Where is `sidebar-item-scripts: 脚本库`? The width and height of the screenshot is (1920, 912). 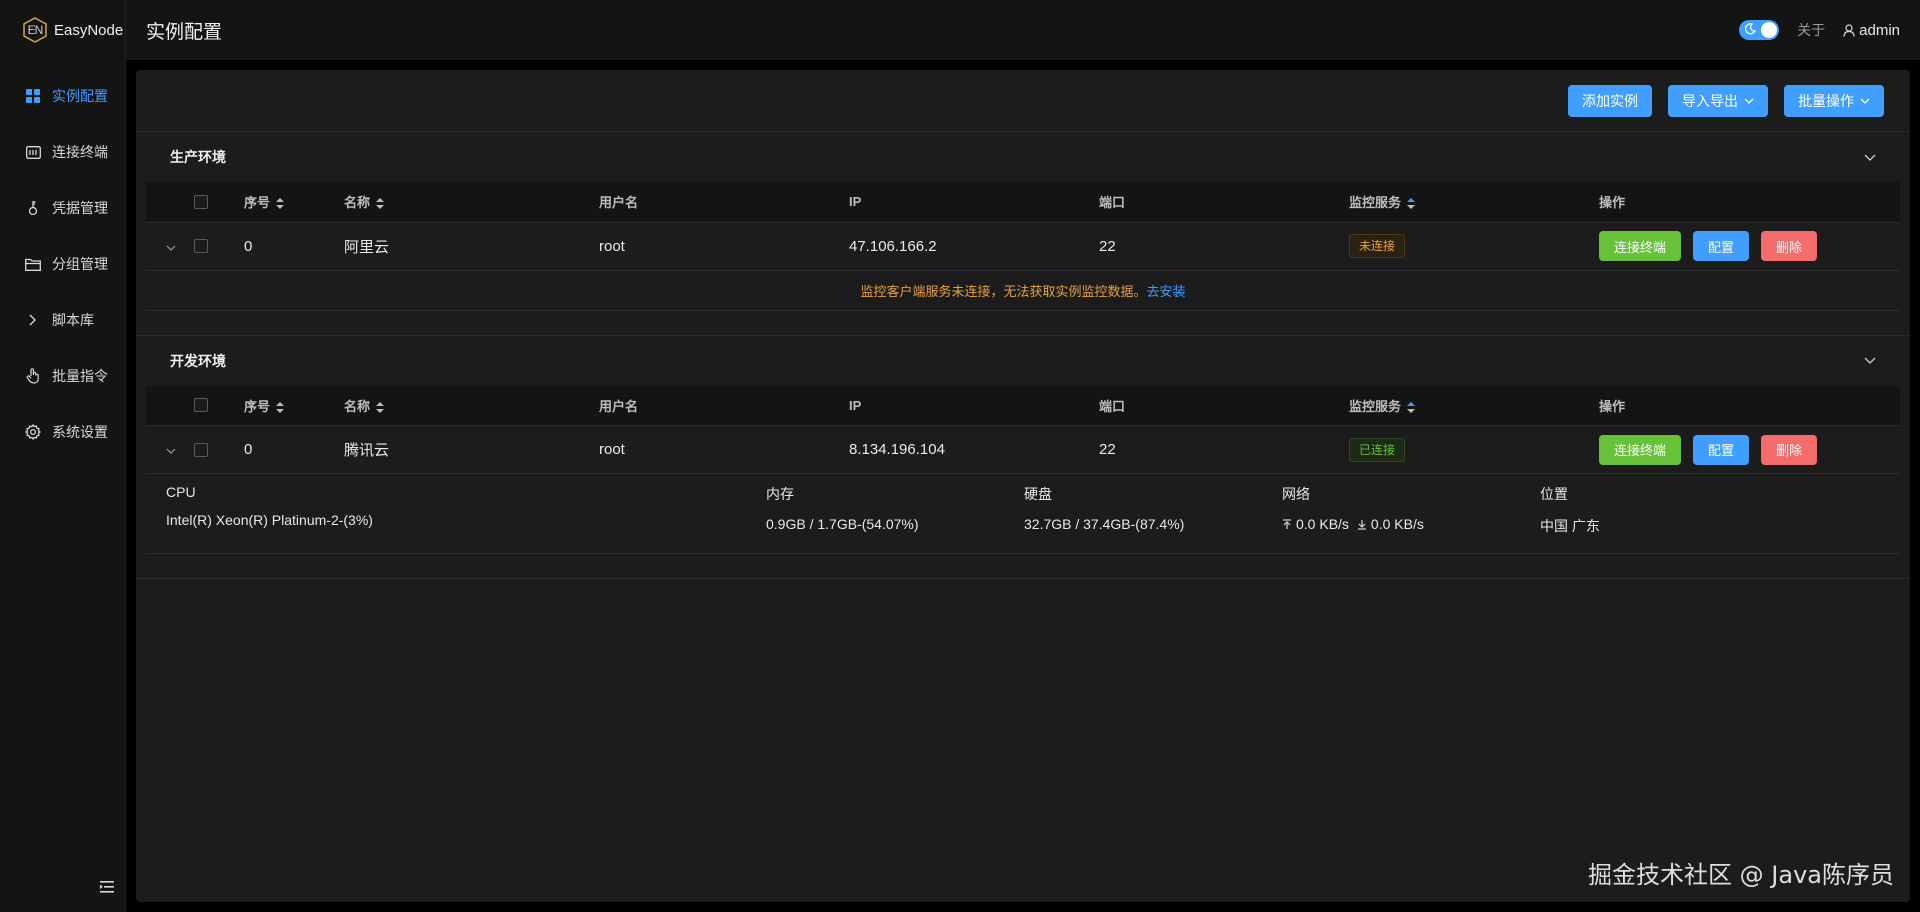
sidebar-item-scripts: 脚本库 is located at coordinates (62, 320).